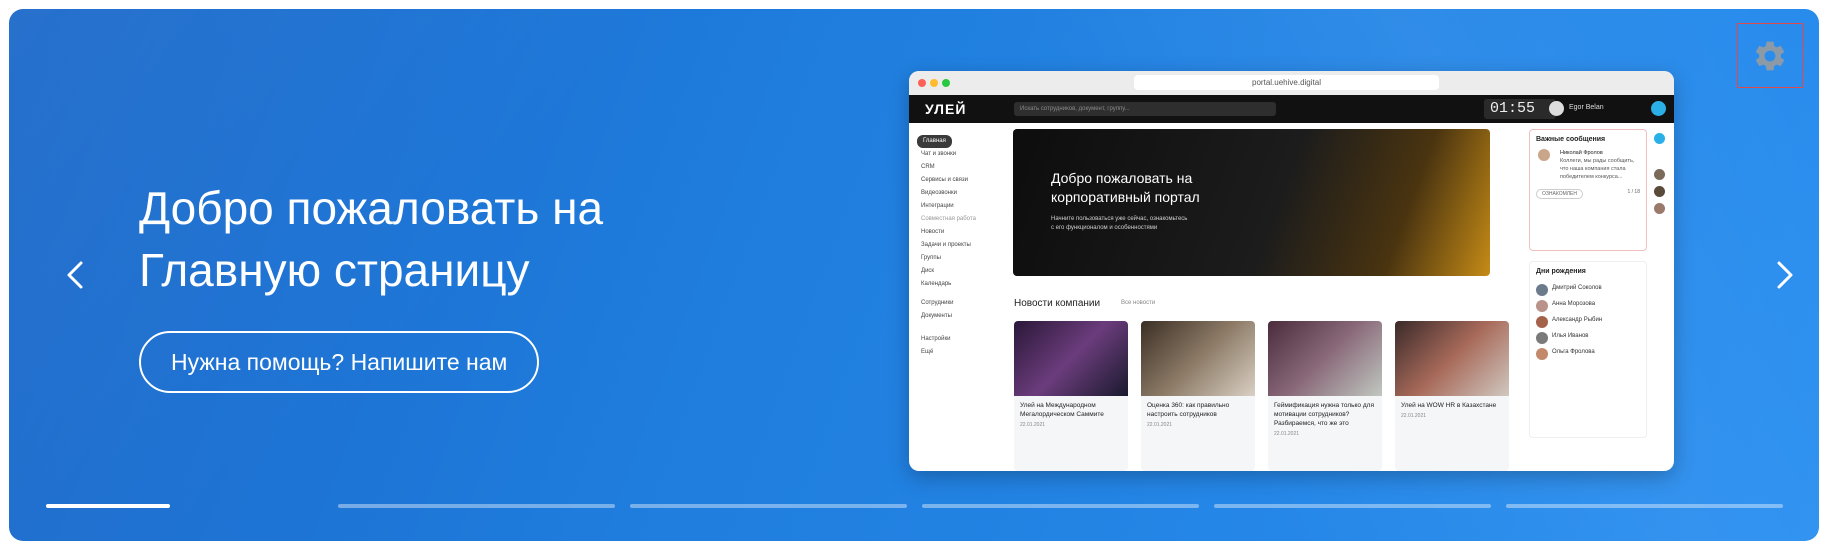 The width and height of the screenshot is (1828, 549). Describe the element at coordinates (1125, 187) in the screenshot. I see `preview-hero-title: Добро пожаловать на корпоративный портал` at that location.